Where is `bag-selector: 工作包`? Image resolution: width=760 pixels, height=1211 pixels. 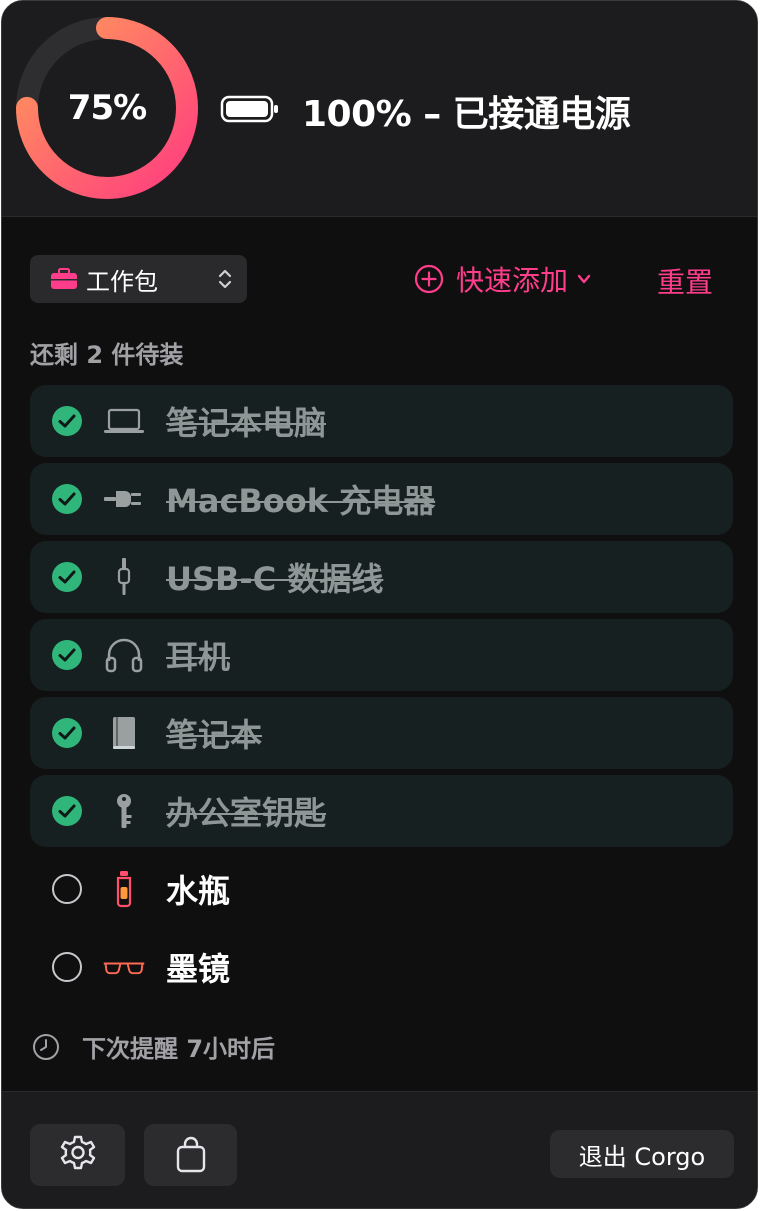
bag-selector: 工作包 is located at coordinates (138, 279).